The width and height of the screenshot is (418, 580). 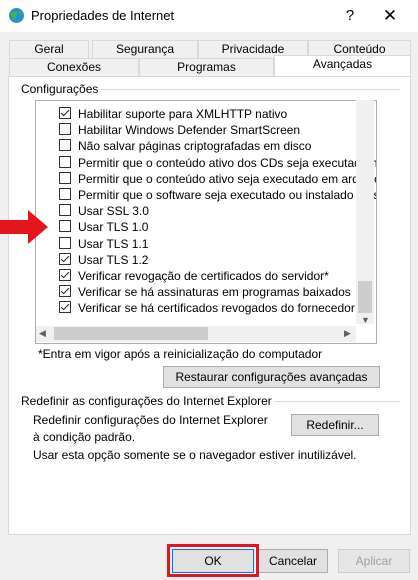 What do you see at coordinates (213, 560) in the screenshot?
I see `ok-highlight-box` at bounding box center [213, 560].